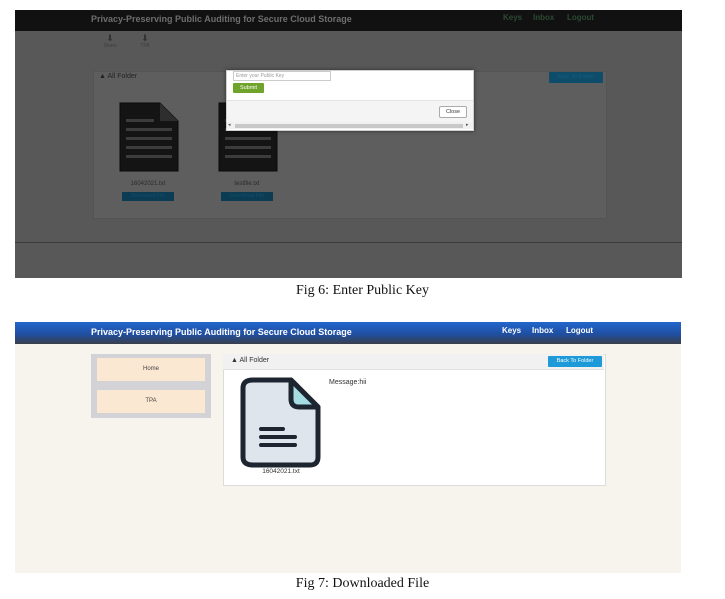  Describe the element at coordinates (413, 362) in the screenshot. I see `panel-header` at that location.